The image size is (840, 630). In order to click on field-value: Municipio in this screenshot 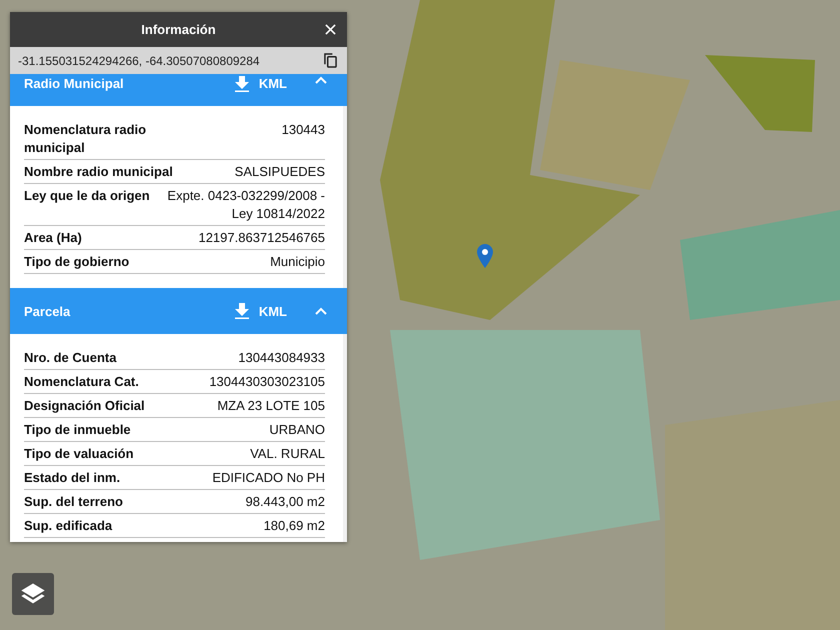, I will do `click(297, 262)`.